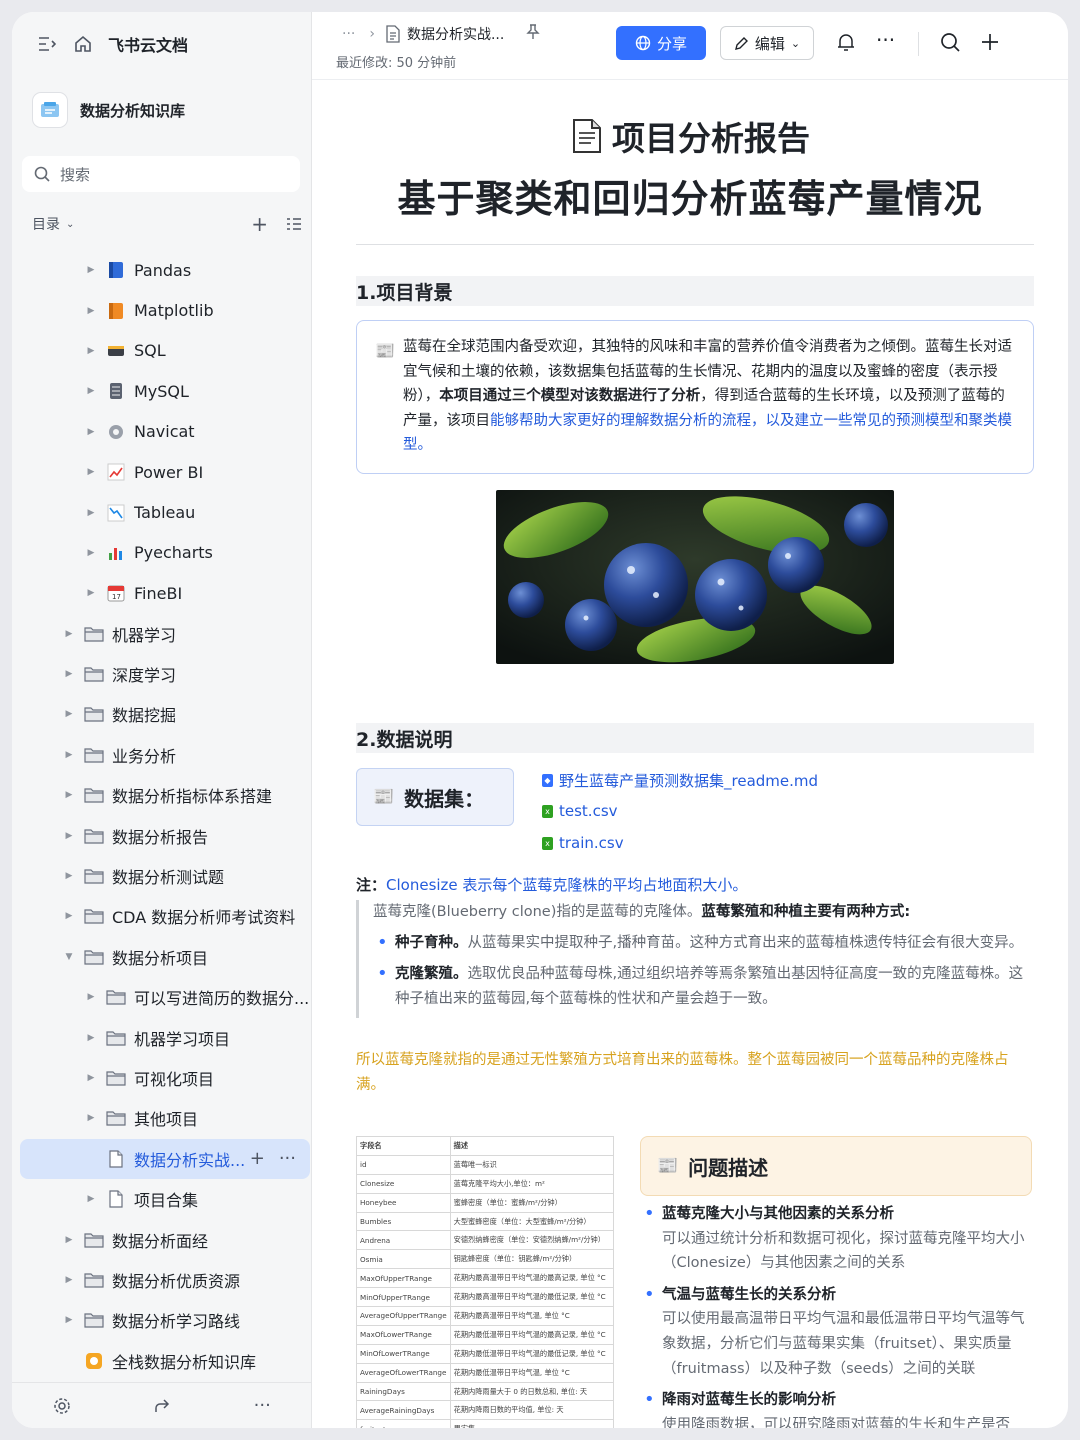 The width and height of the screenshot is (1080, 1440). Describe the element at coordinates (162, 1406) in the screenshot. I see `share-out-icon` at that location.